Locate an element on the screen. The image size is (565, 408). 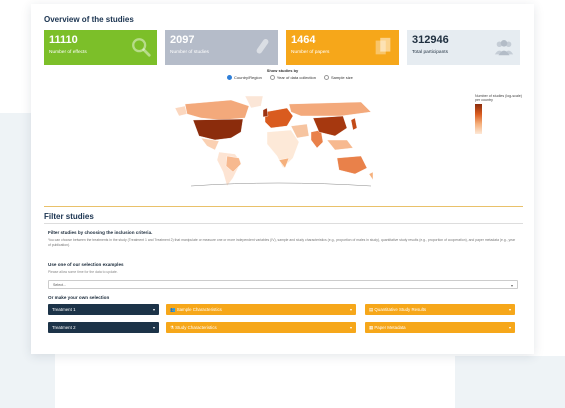
test-tube-icon is located at coordinates (262, 46).